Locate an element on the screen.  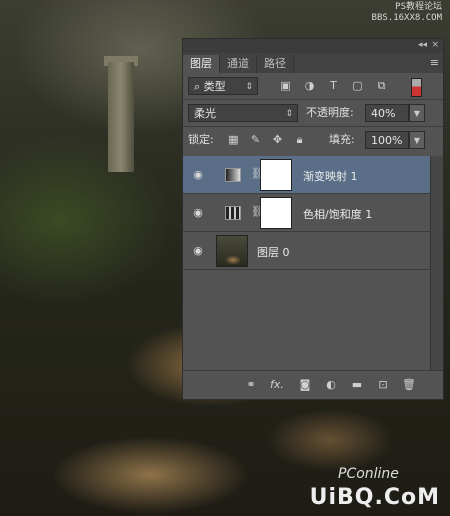
watermark-top: PS教程论坛 BBS.16XX8.COM is located at coordinates (407, 13).